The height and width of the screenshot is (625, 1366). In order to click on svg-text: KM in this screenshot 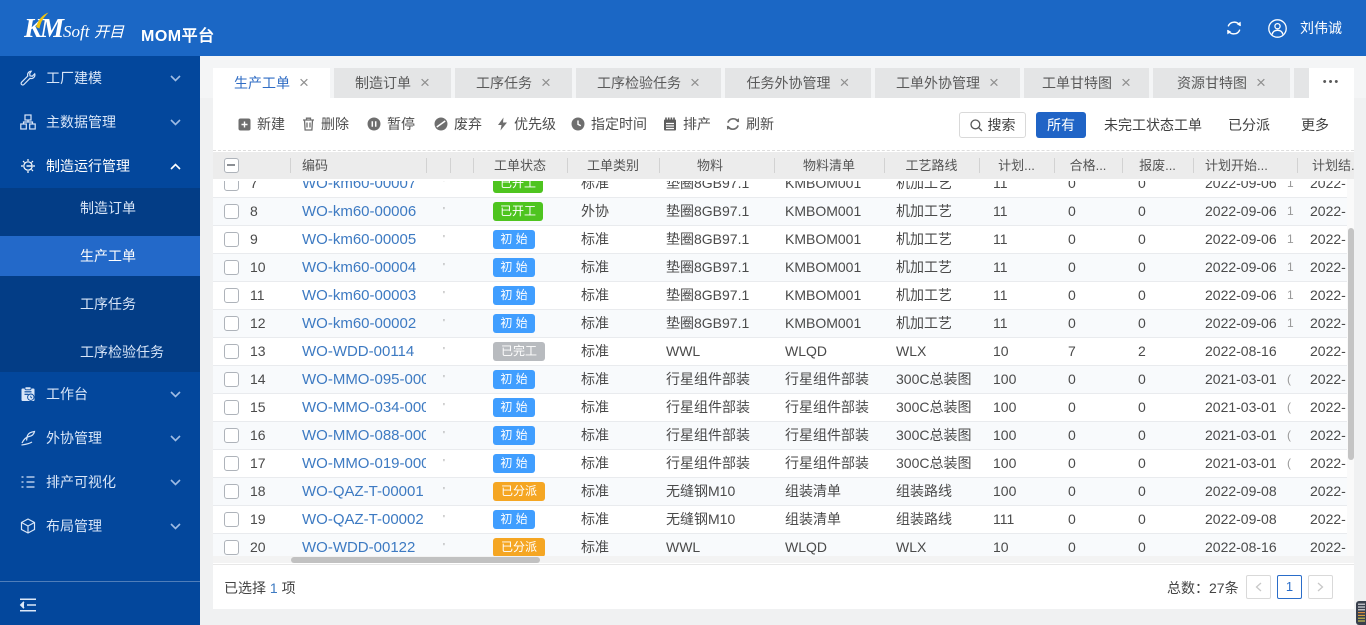, I will do `click(44, 28)`.